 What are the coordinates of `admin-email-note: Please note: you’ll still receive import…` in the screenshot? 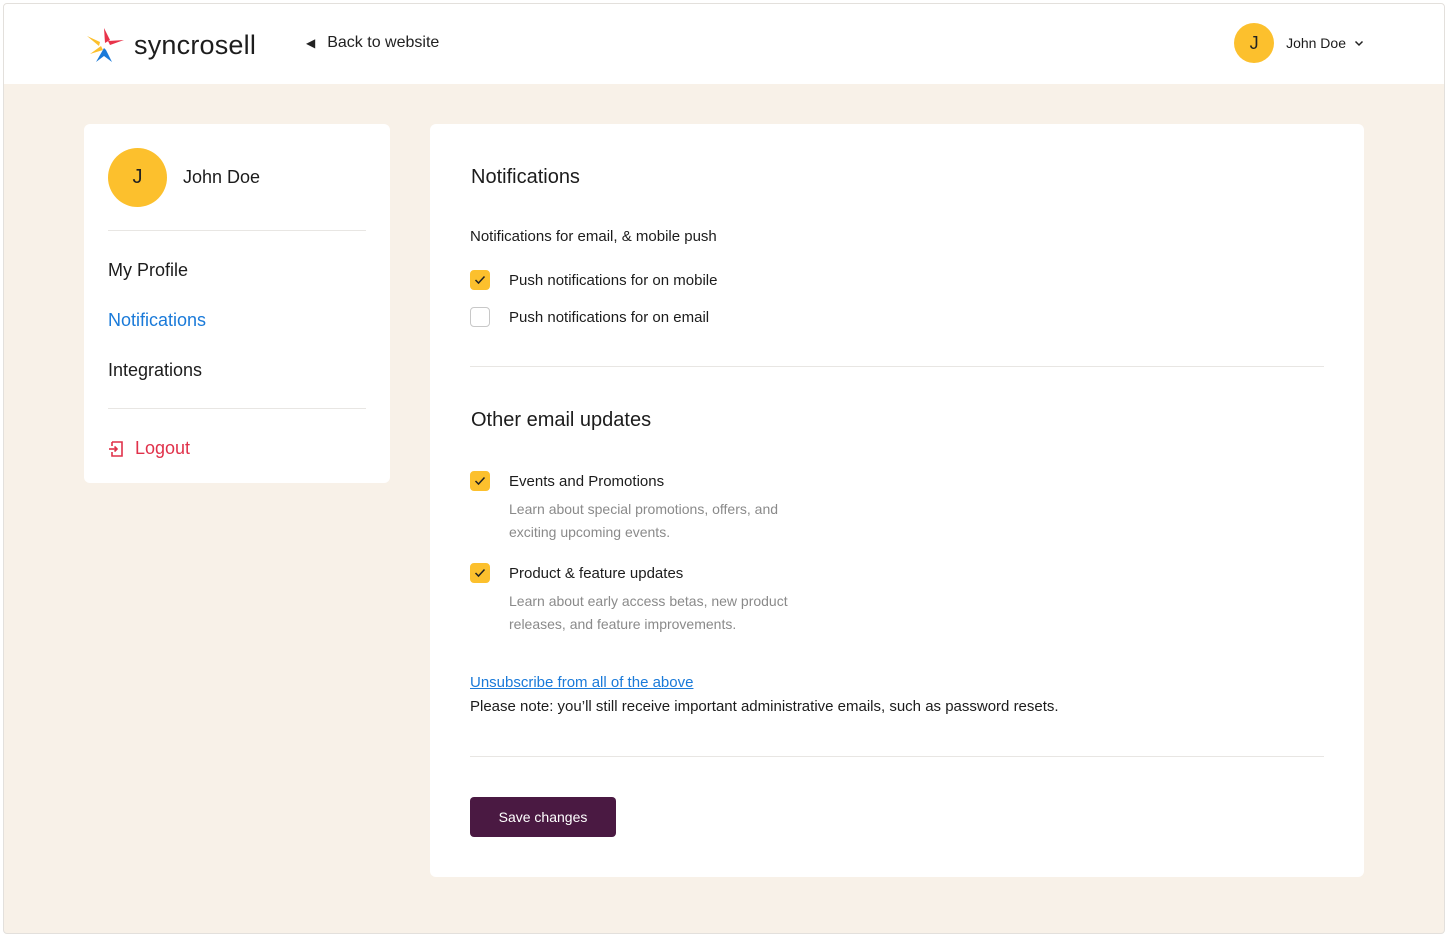 It's located at (764, 706).